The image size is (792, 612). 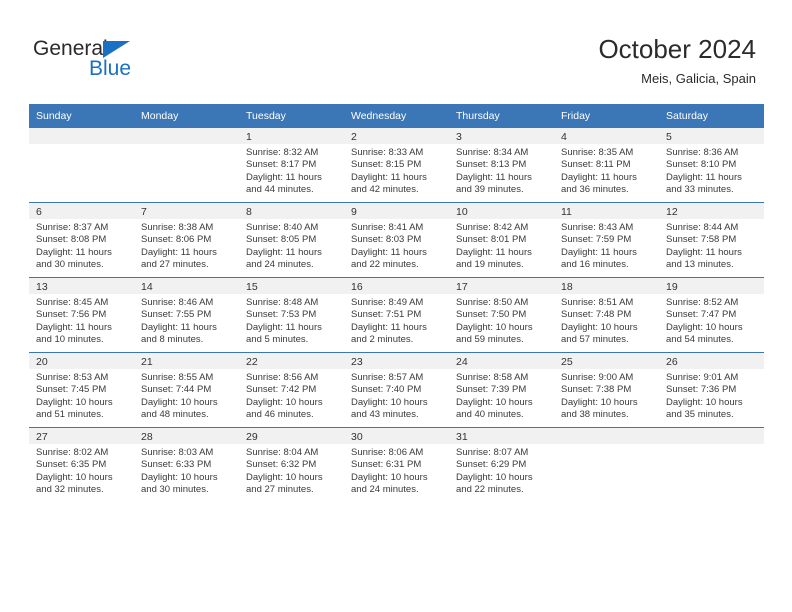 What do you see at coordinates (702, 152) in the screenshot?
I see `sunrise-time: Sunrise: 8:36 AM` at bounding box center [702, 152].